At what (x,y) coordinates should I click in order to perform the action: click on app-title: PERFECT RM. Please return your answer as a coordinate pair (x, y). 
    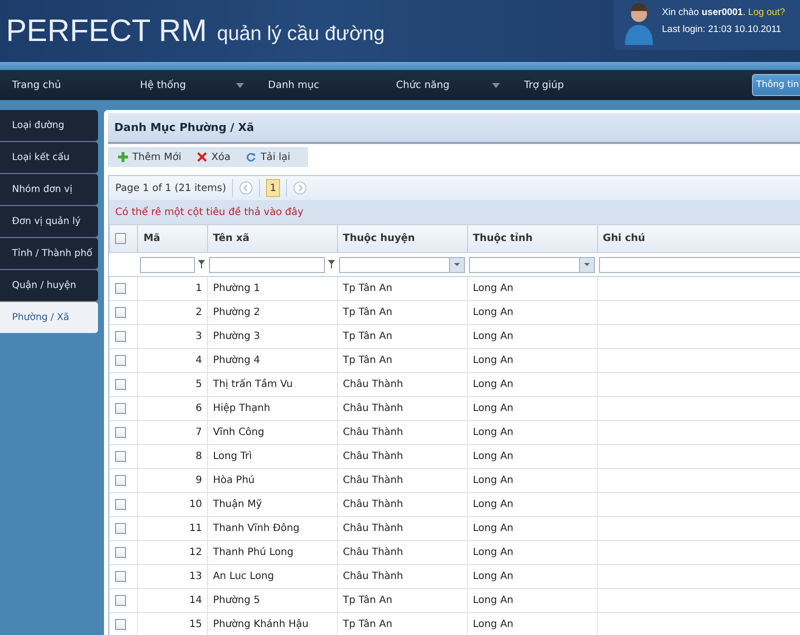
    Looking at the image, I should click on (106, 31).